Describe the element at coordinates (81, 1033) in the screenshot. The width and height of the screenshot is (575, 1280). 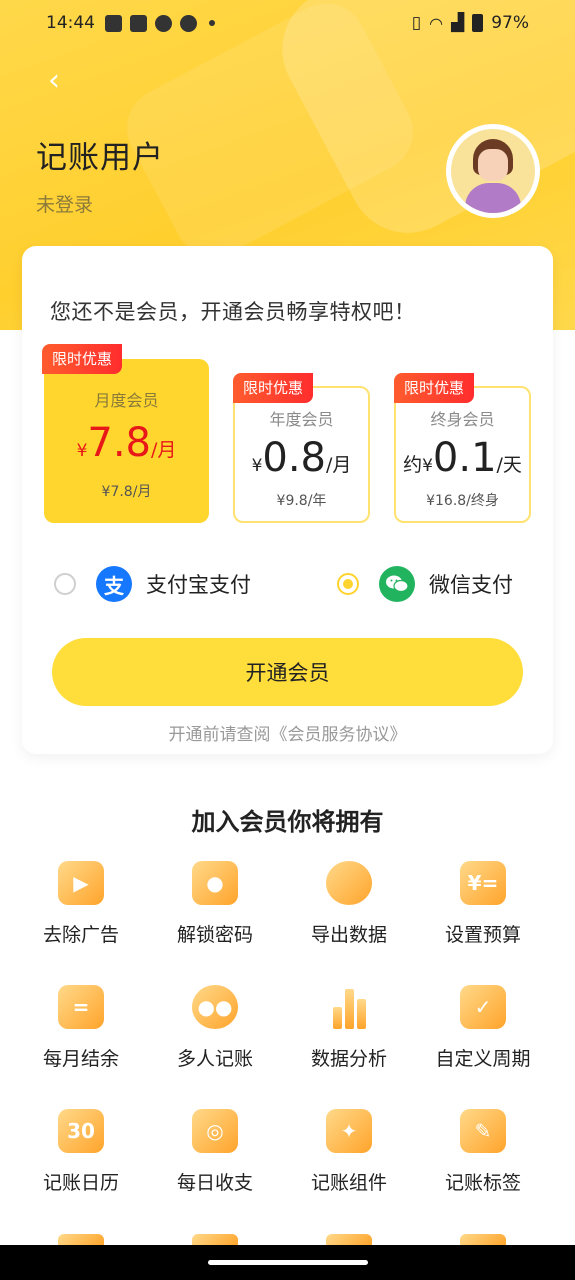
I see `benefit-monthly-balance: = 每月结余` at that location.